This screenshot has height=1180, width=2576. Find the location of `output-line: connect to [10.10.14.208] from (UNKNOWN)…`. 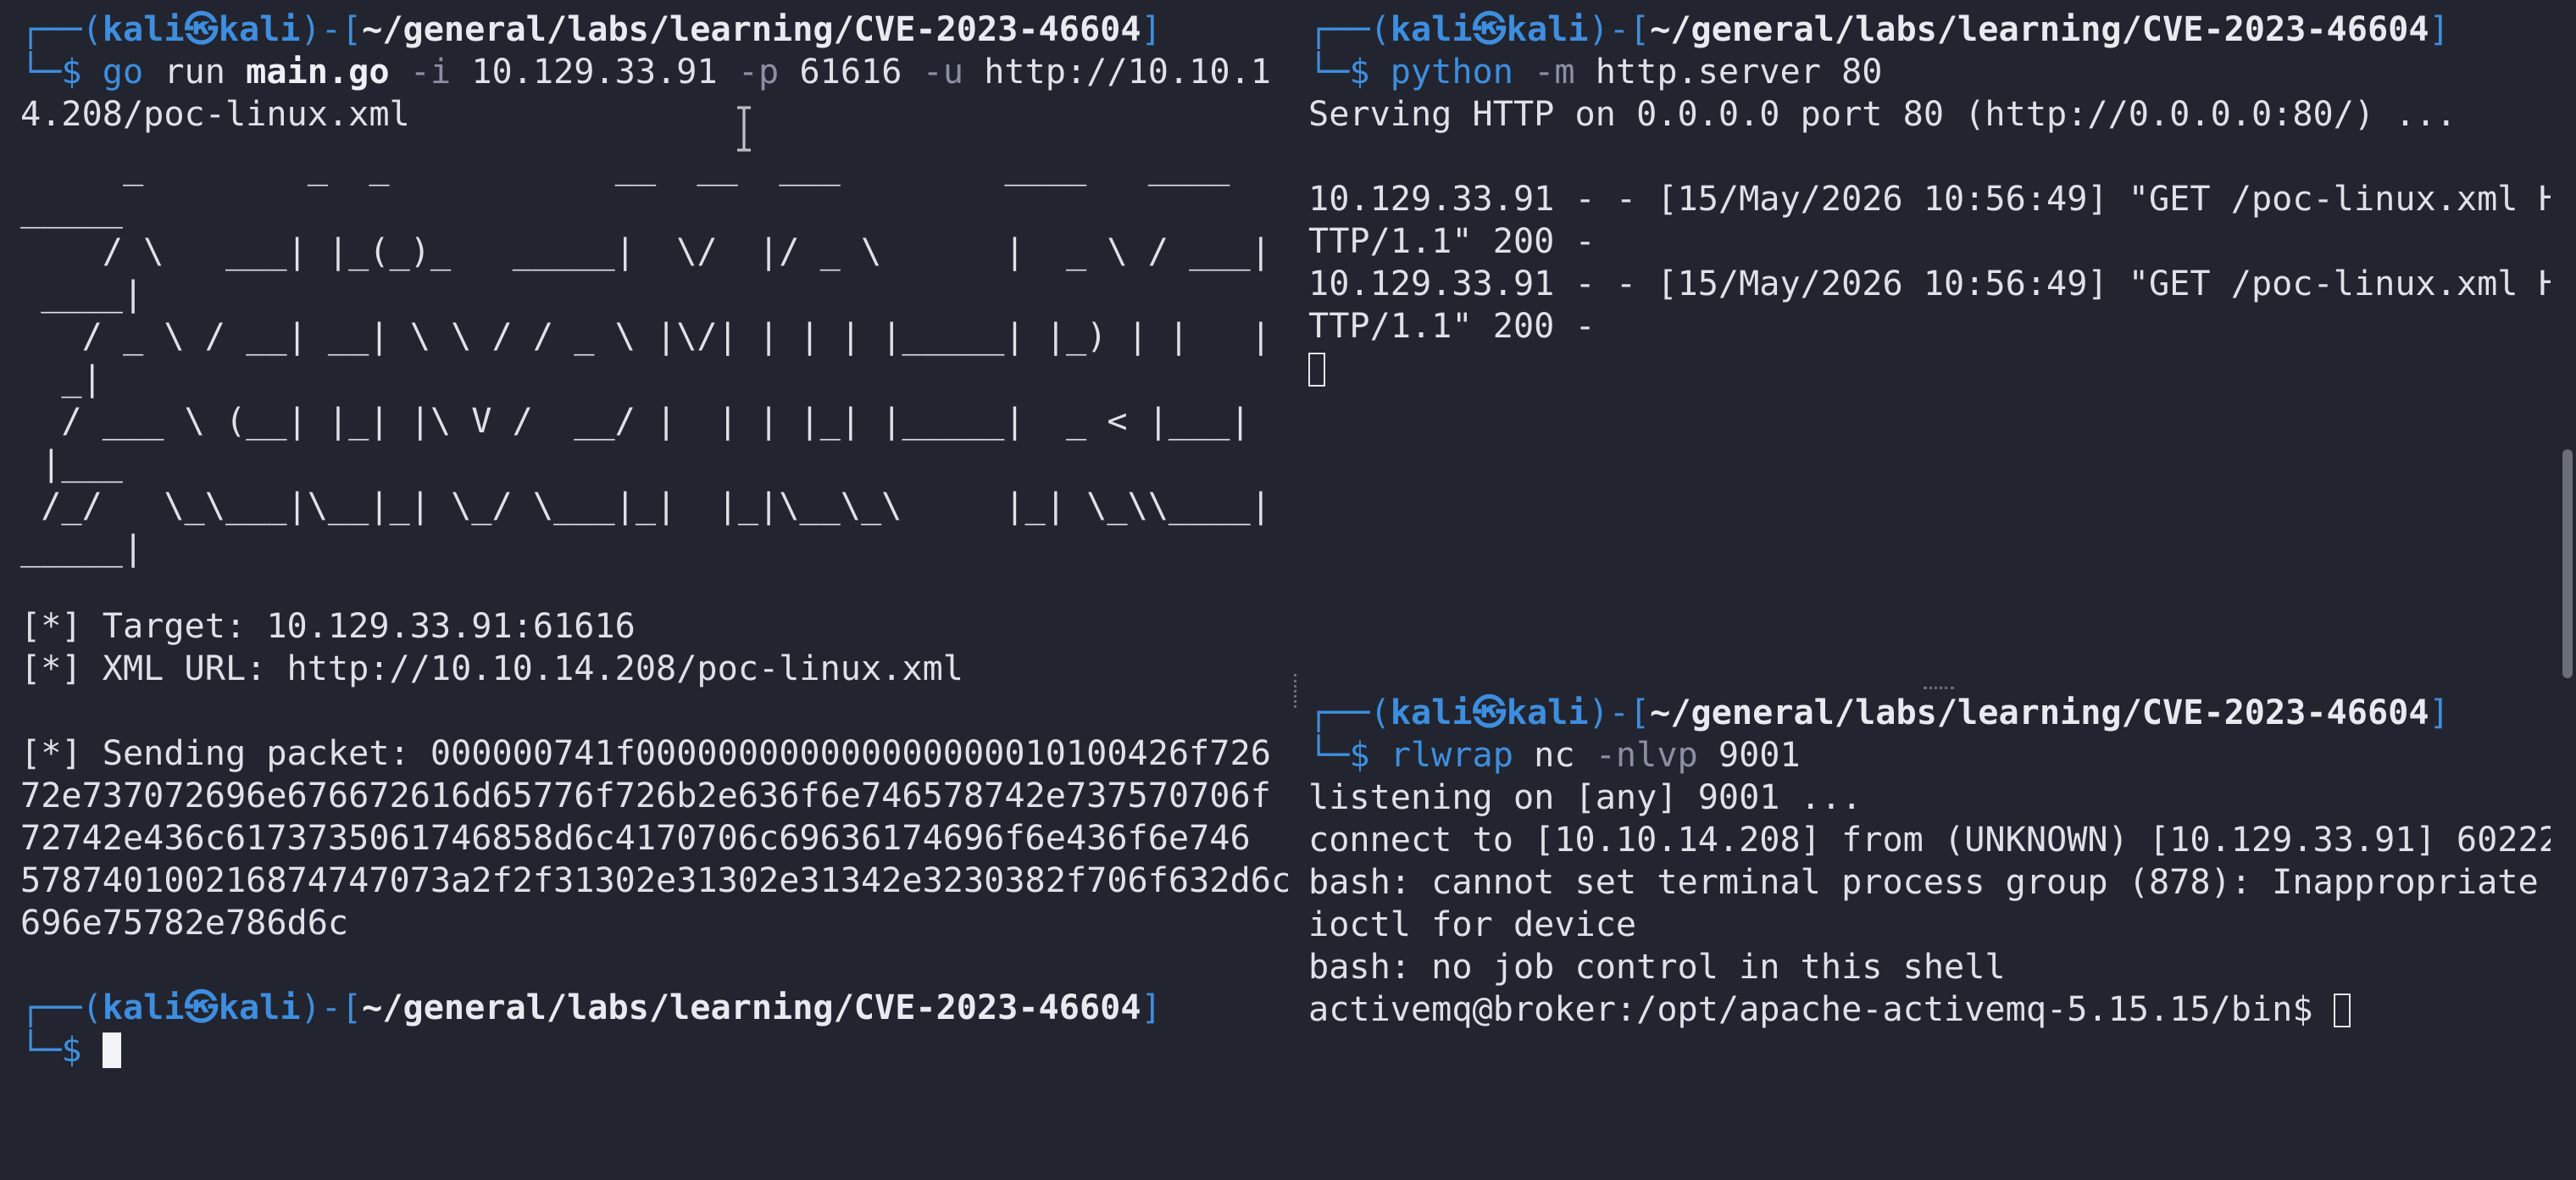

output-line: connect to [10.10.14.208] from (UNKNOWN)… is located at coordinates (1929, 840).